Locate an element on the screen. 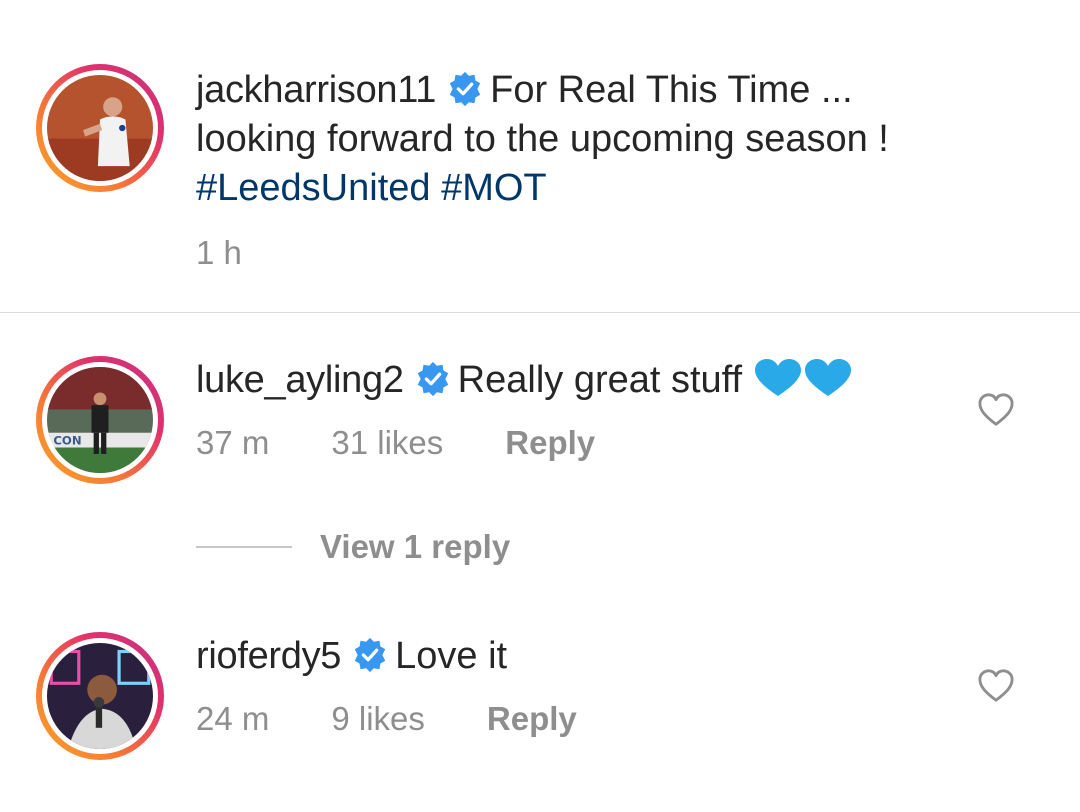 Image resolution: width=1080 pixels, height=812 pixels. comment-time: 24 m is located at coordinates (233, 718).